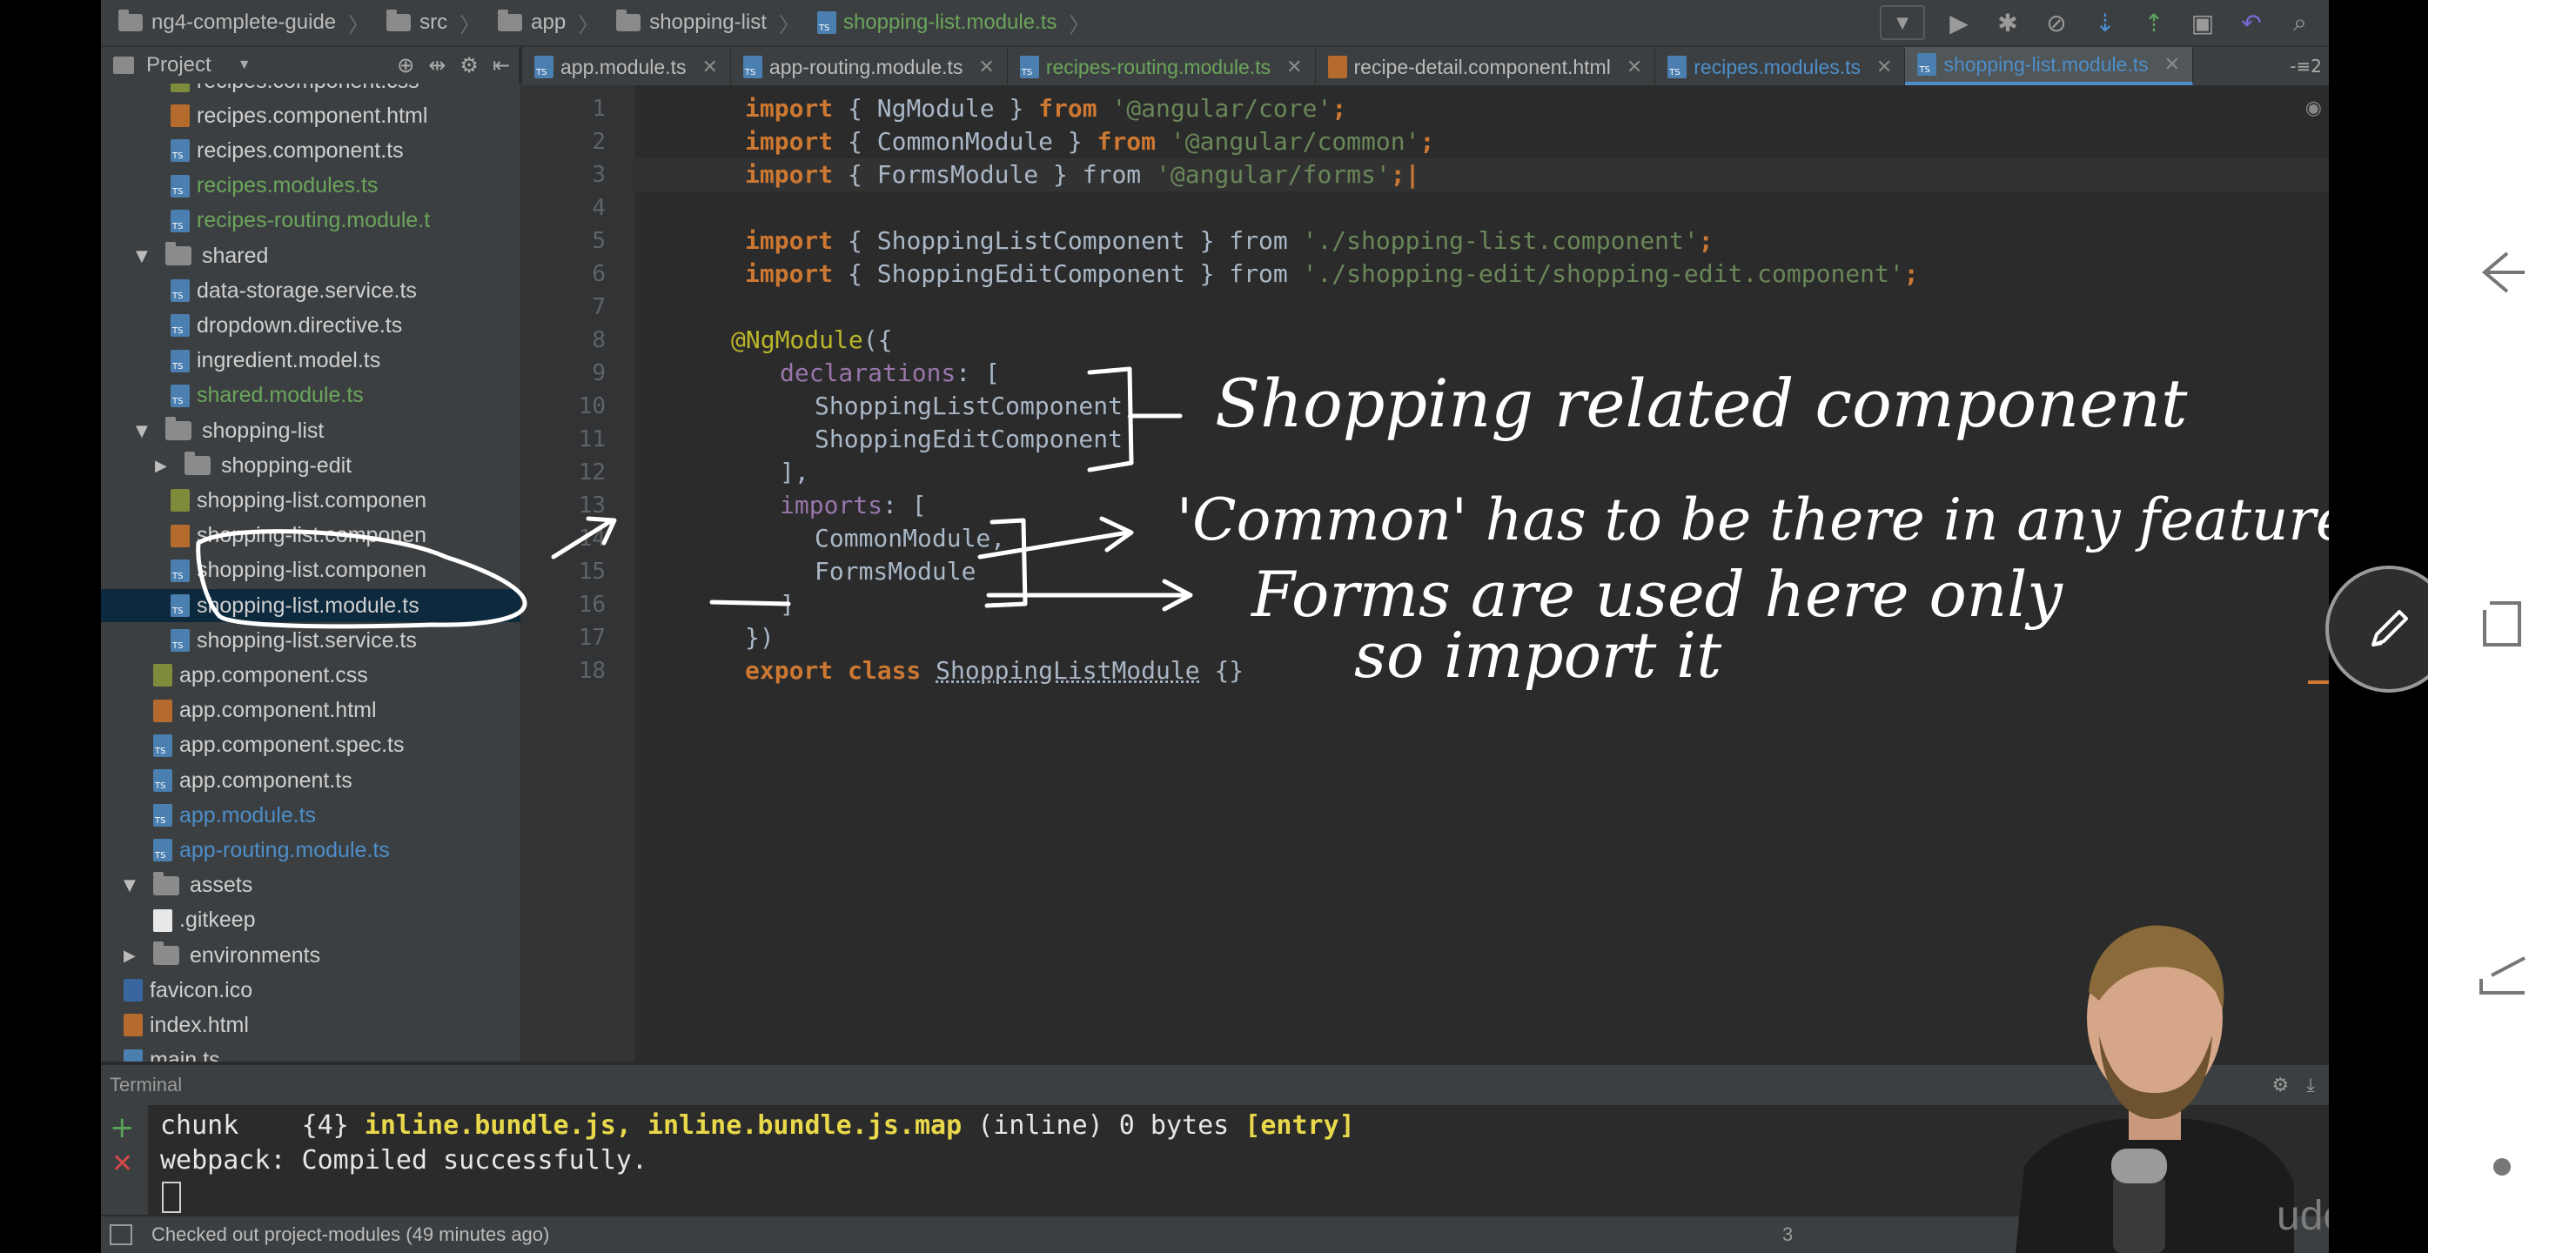 This screenshot has height=1253, width=2576. I want to click on tree-file: .gitkeep, so click(310, 920).